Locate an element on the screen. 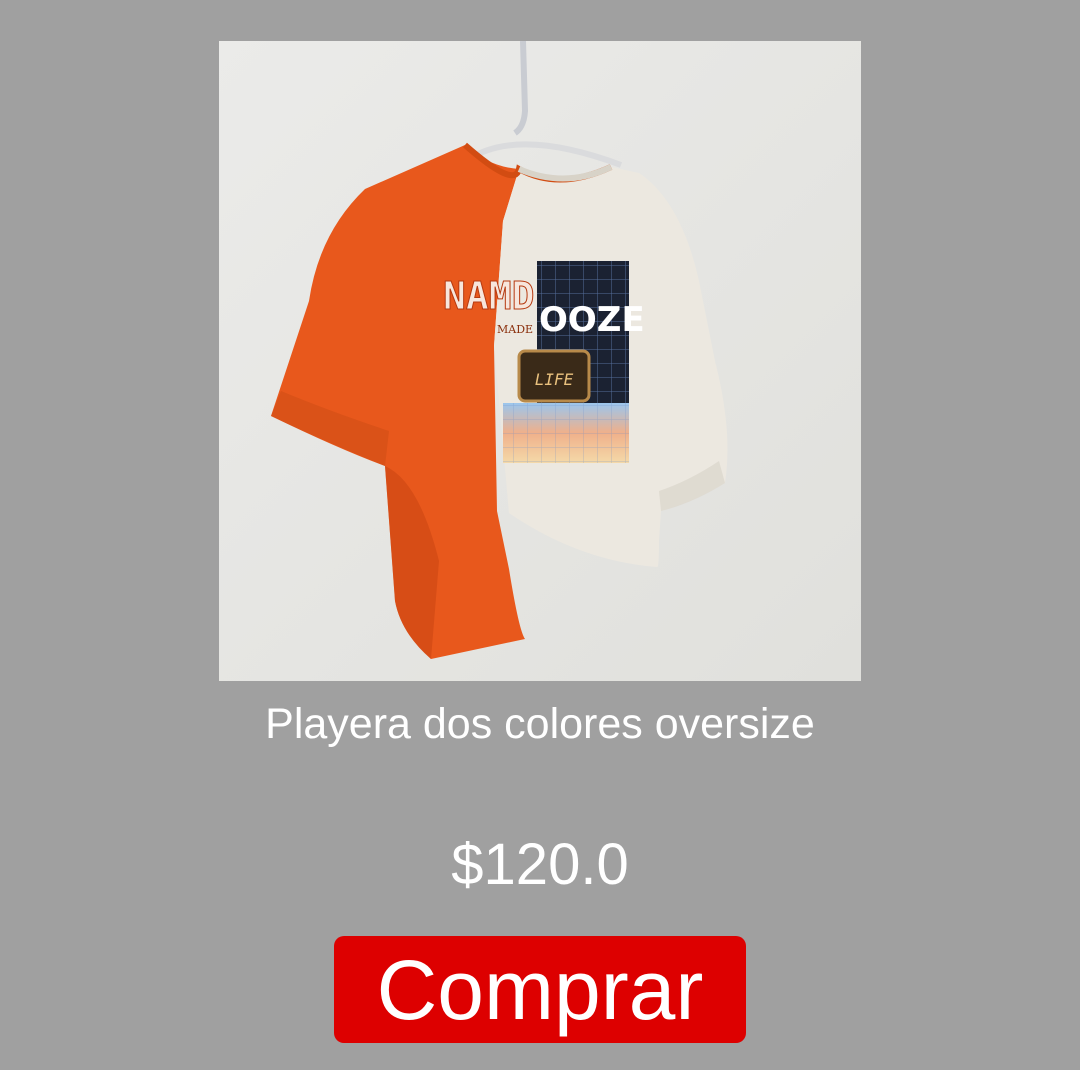  print-small-text: MADE is located at coordinates (515, 329).